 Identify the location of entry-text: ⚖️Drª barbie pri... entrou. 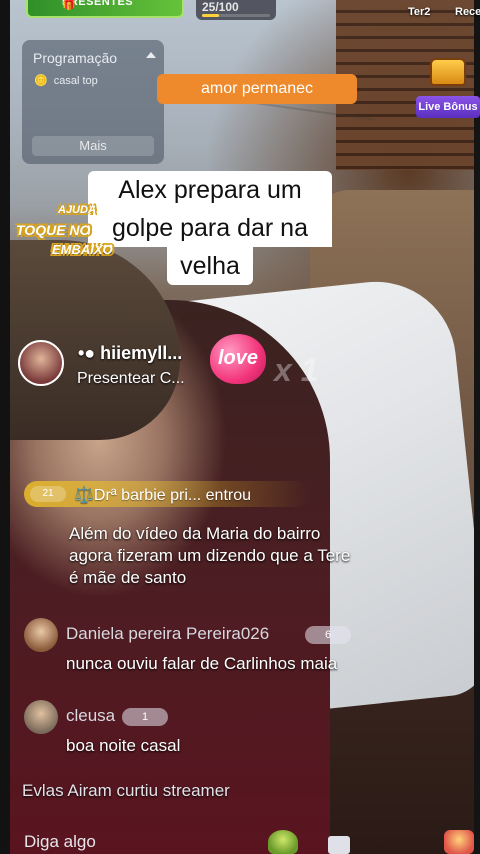
(163, 495).